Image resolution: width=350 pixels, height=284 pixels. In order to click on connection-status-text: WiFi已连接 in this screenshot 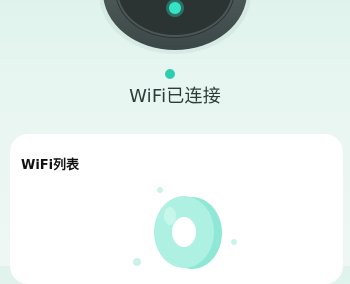, I will do `click(175, 96)`.